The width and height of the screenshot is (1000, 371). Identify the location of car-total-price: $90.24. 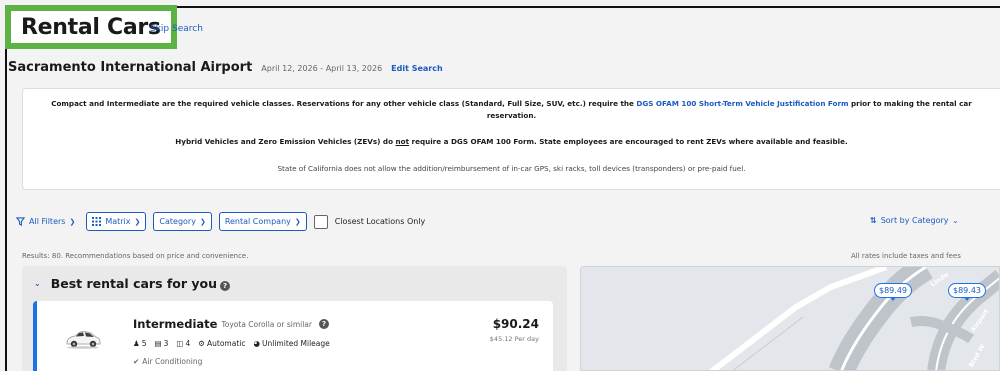
(515, 324).